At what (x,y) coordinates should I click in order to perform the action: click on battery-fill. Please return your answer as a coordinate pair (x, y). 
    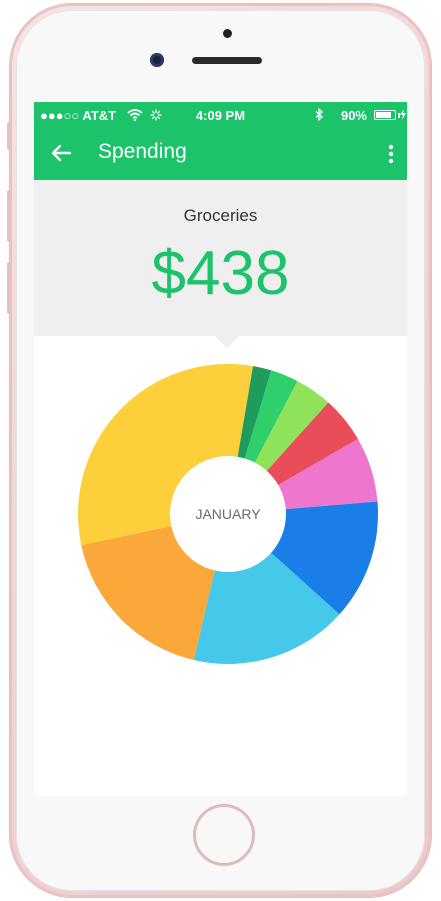
    Looking at the image, I should click on (384, 115).